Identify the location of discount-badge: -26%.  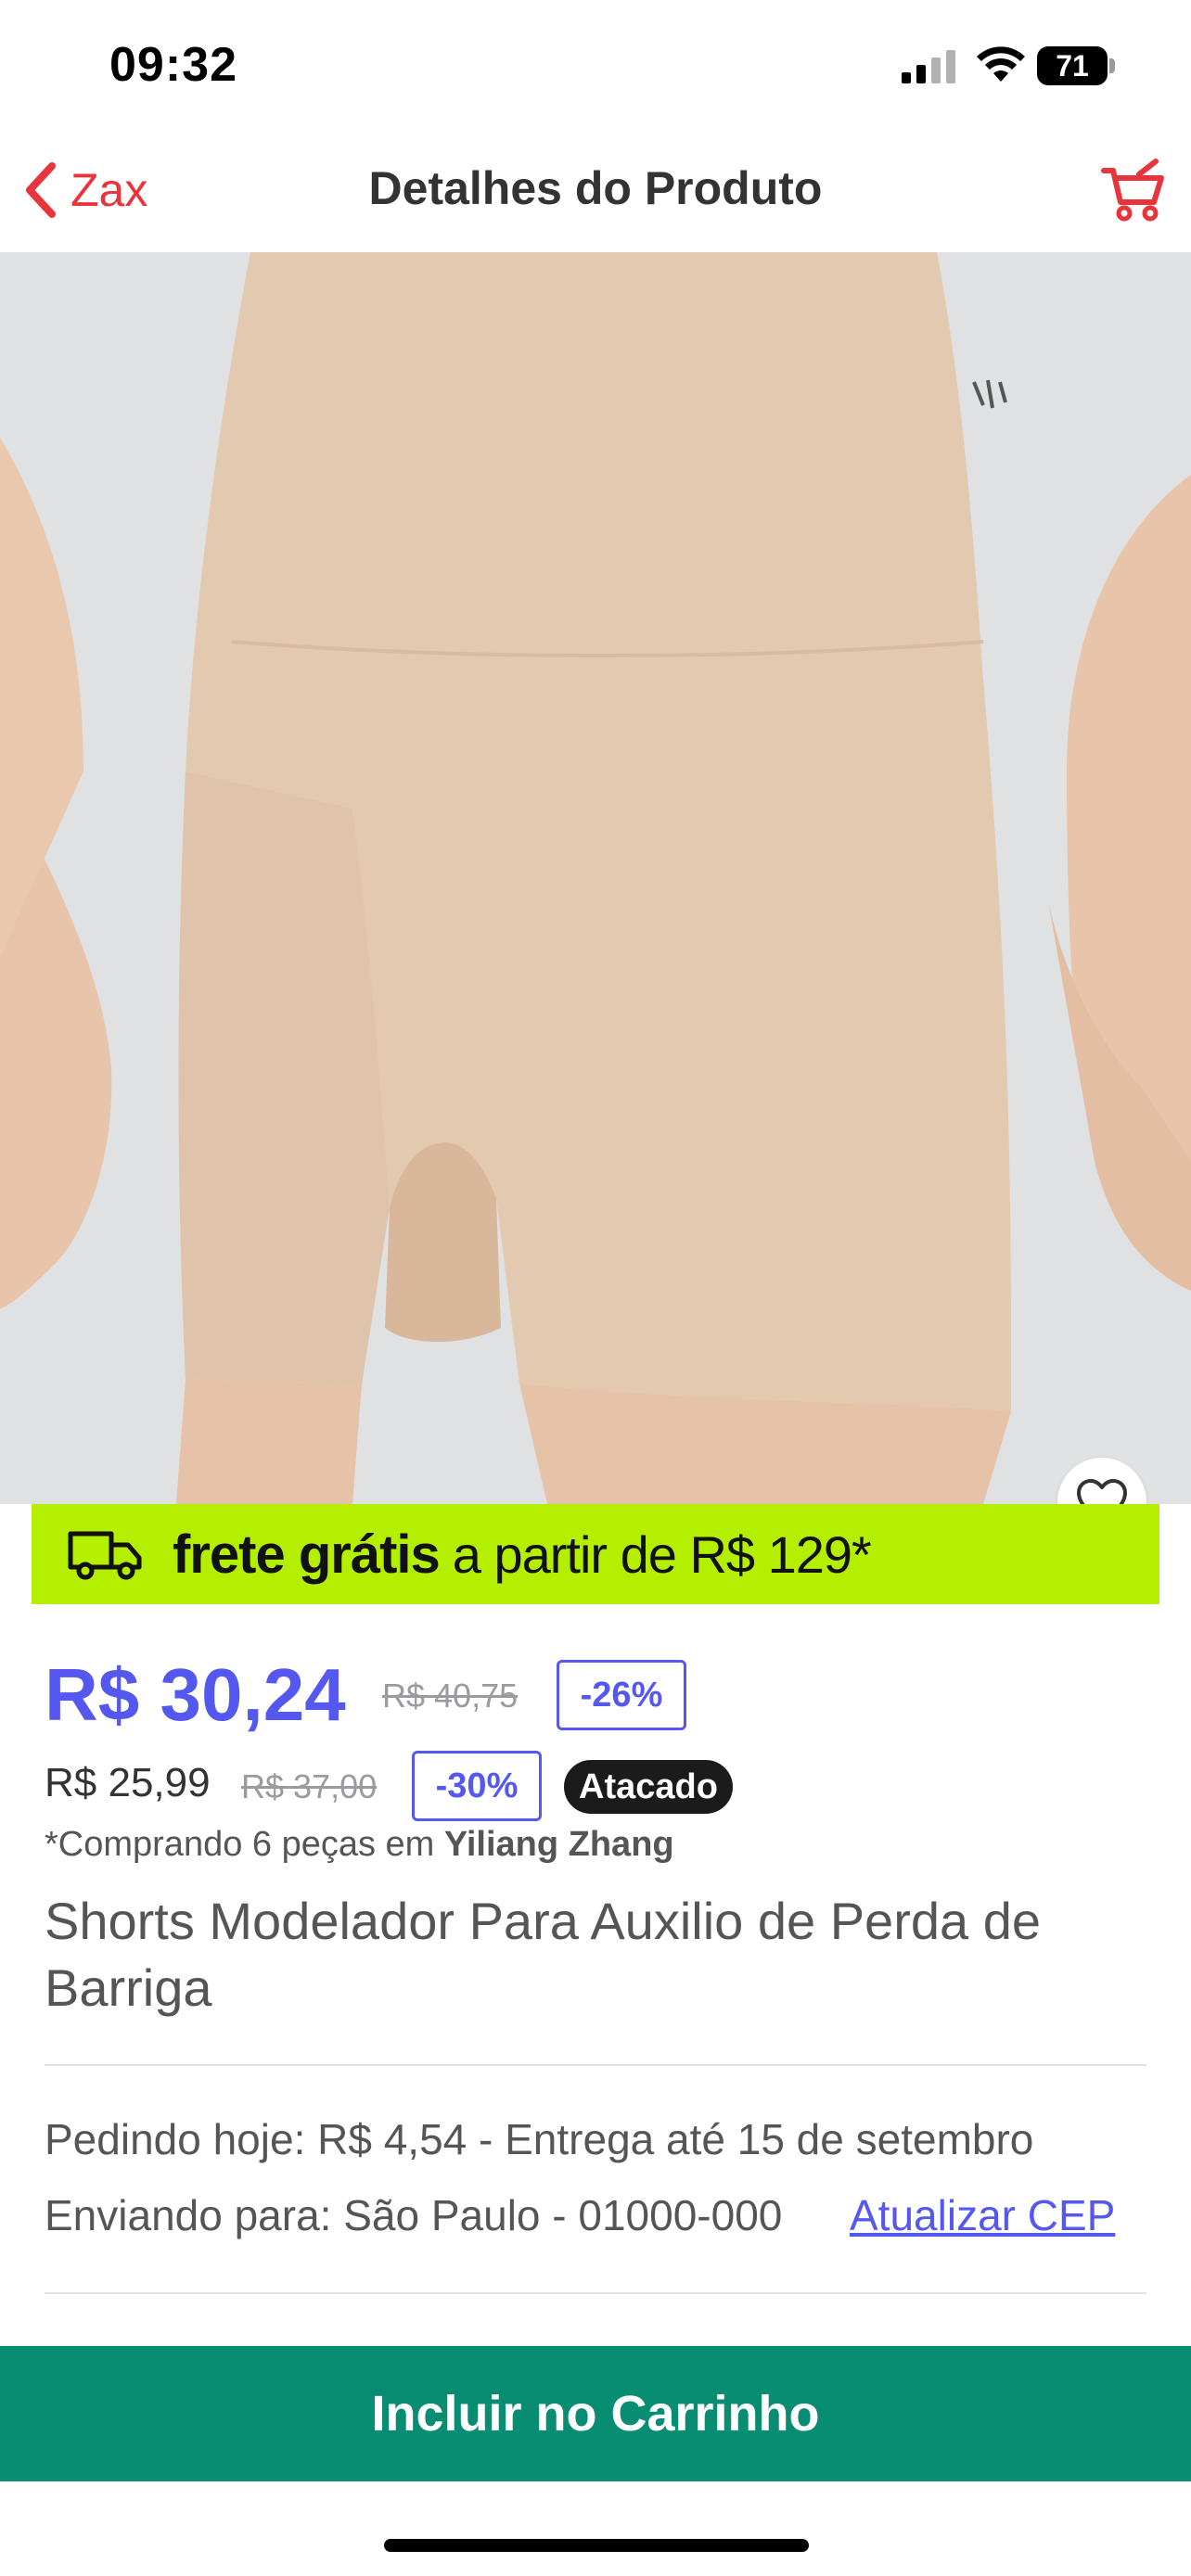
(621, 1695).